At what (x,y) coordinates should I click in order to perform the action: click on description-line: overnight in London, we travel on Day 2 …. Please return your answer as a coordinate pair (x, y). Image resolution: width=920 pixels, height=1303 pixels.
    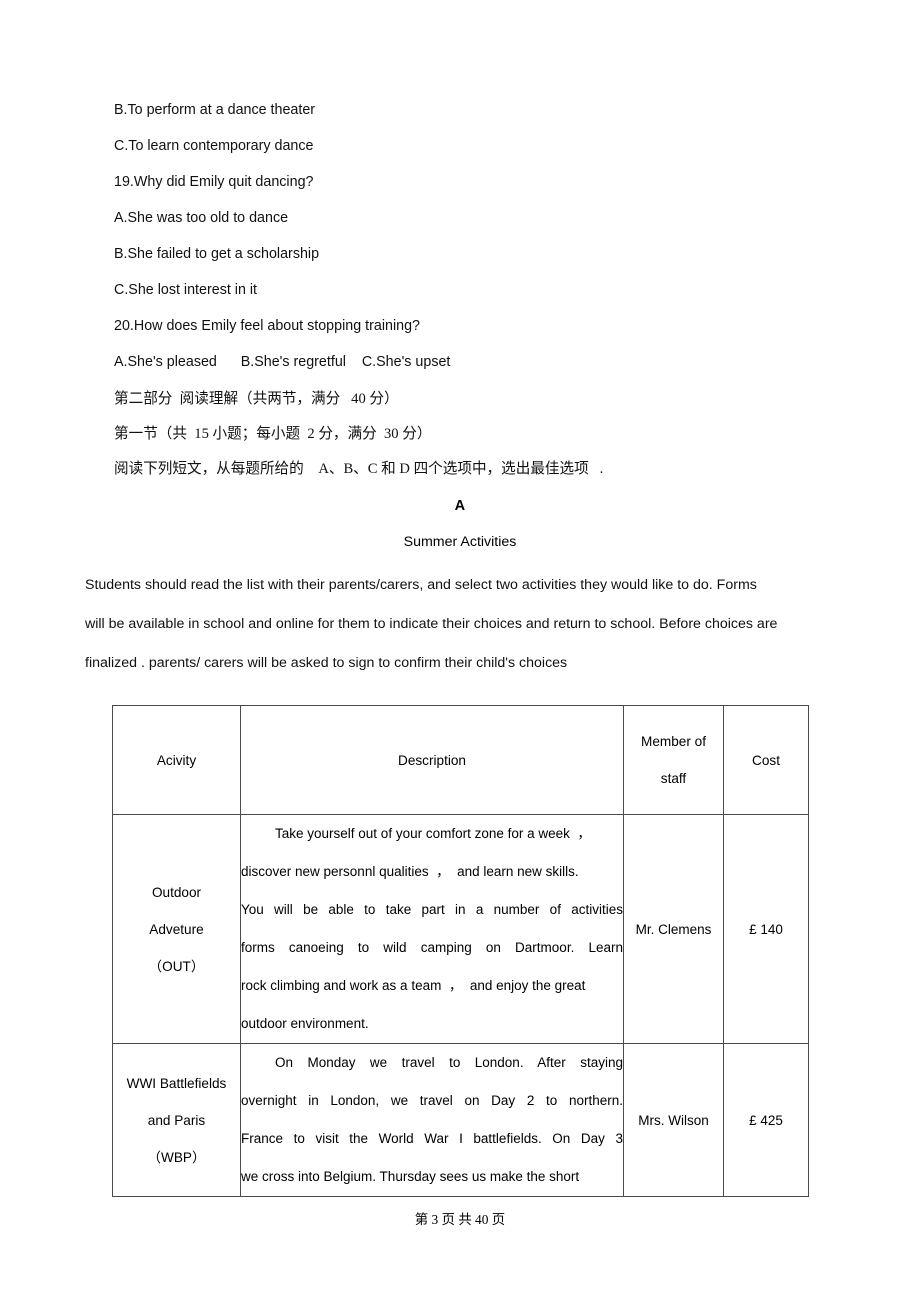
    Looking at the image, I should click on (432, 1100).